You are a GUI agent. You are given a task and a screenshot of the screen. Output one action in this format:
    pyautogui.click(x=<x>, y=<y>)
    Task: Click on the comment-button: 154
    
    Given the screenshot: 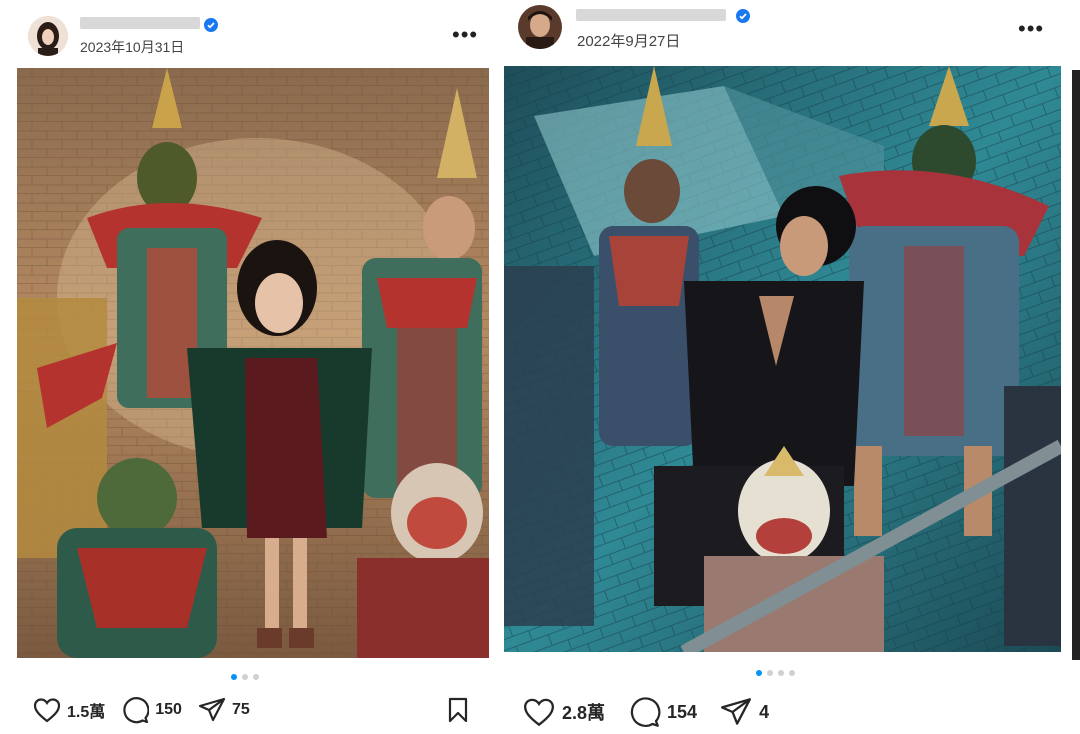 What is the action you would take?
    pyautogui.click(x=662, y=712)
    